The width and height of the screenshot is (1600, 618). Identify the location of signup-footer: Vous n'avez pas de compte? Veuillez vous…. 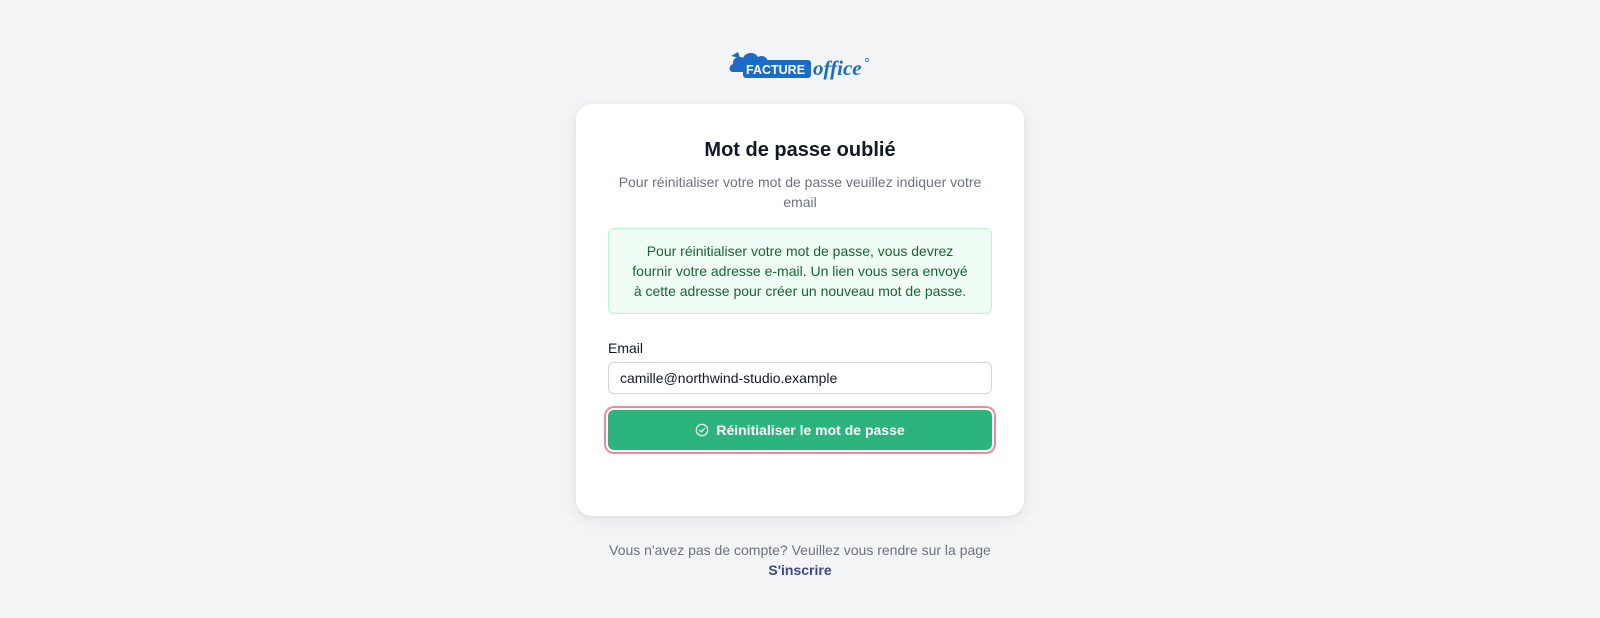
(800, 560).